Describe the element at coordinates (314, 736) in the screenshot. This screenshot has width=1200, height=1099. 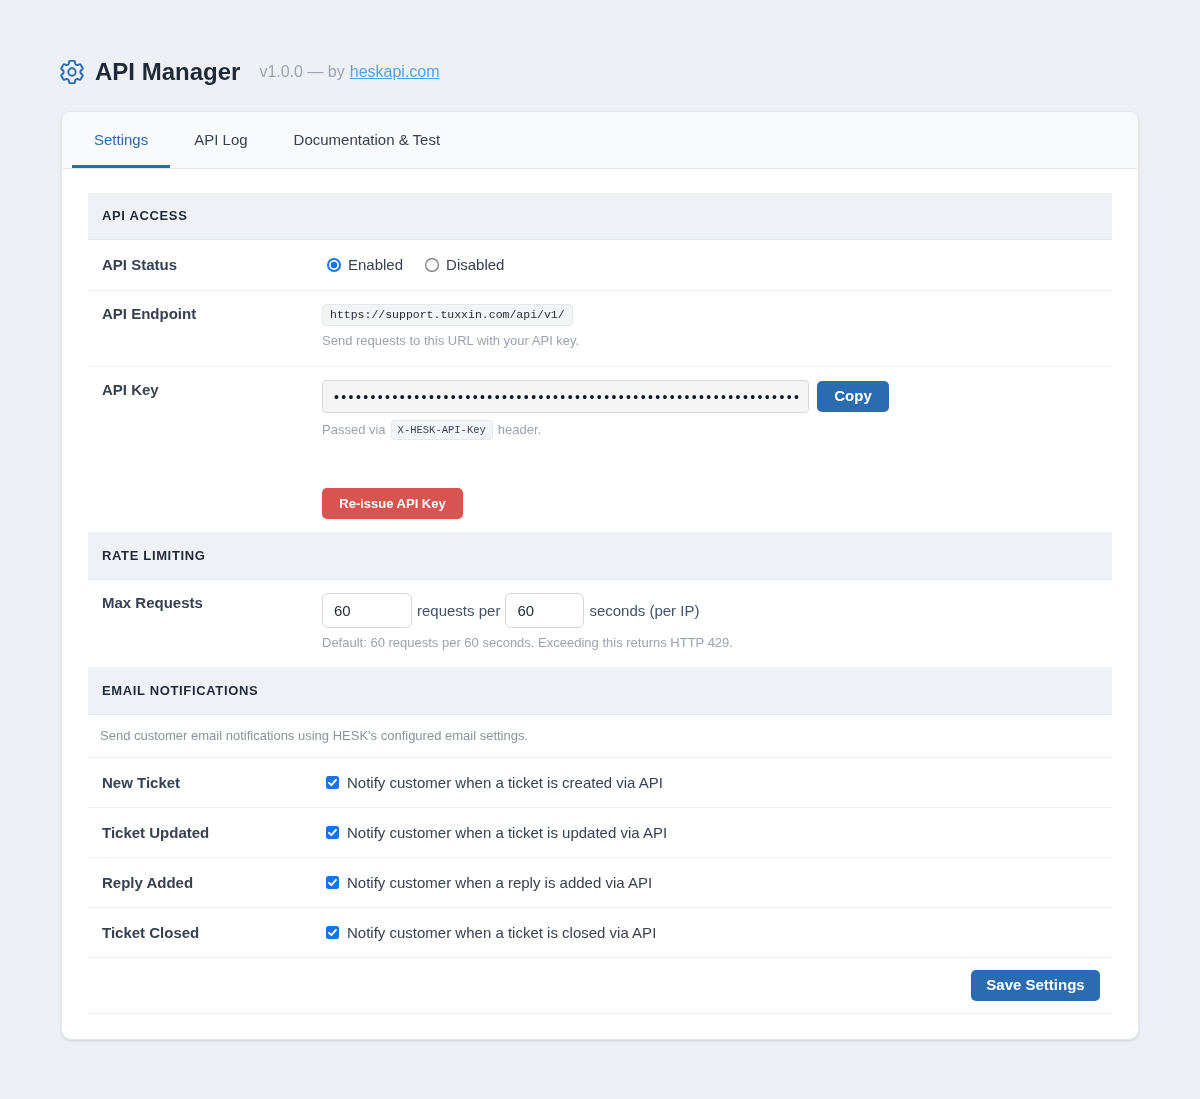
I see `section-description: Send customer email notifications using HESK's configured email settings.` at that location.